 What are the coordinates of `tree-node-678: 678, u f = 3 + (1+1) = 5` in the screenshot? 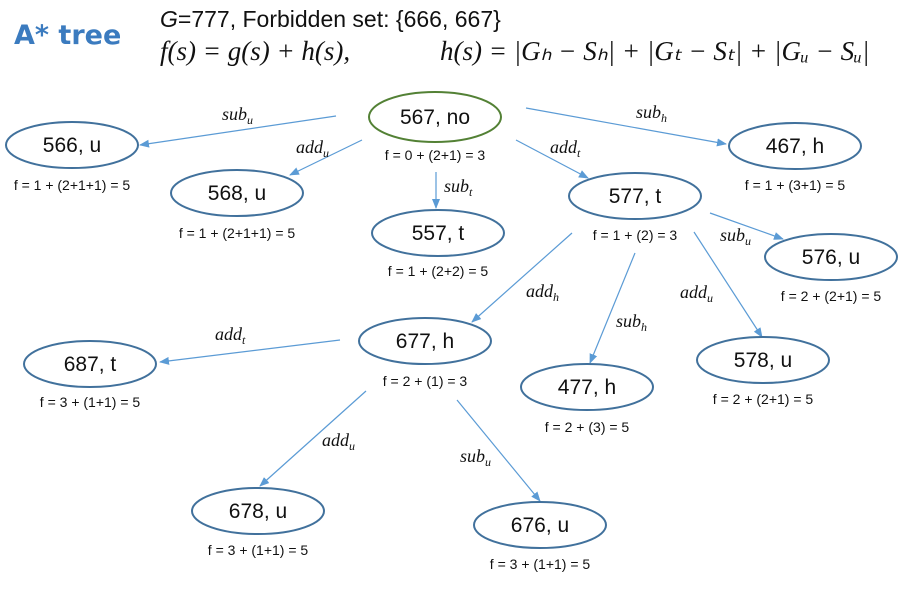 It's located at (258, 522).